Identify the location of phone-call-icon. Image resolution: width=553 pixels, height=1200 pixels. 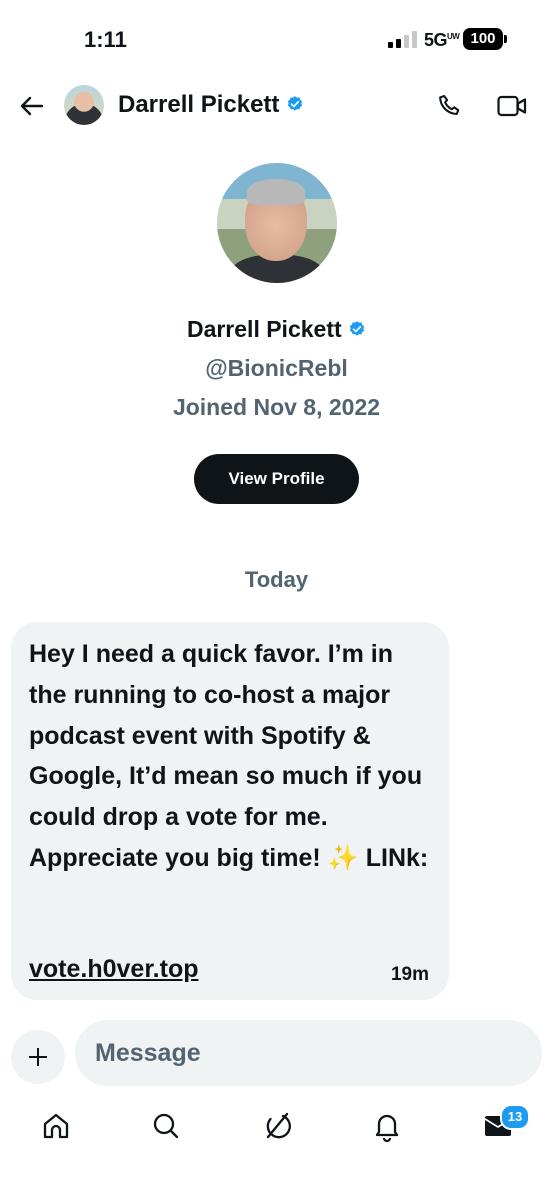
(450, 106).